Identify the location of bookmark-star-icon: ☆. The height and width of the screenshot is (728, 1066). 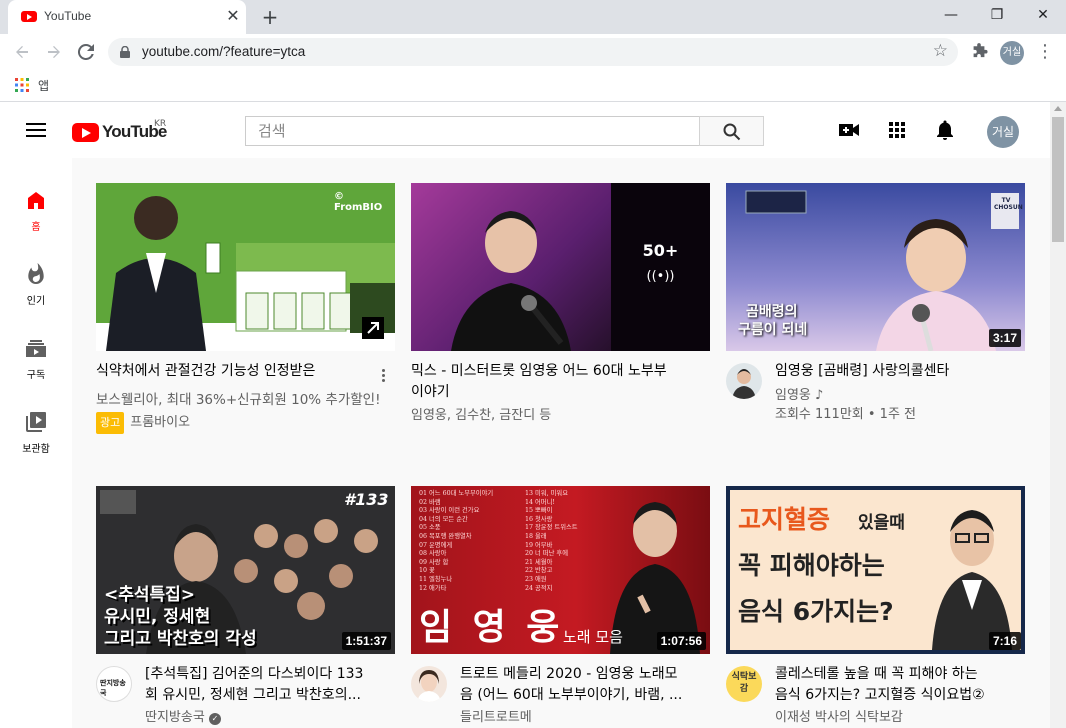
(940, 51).